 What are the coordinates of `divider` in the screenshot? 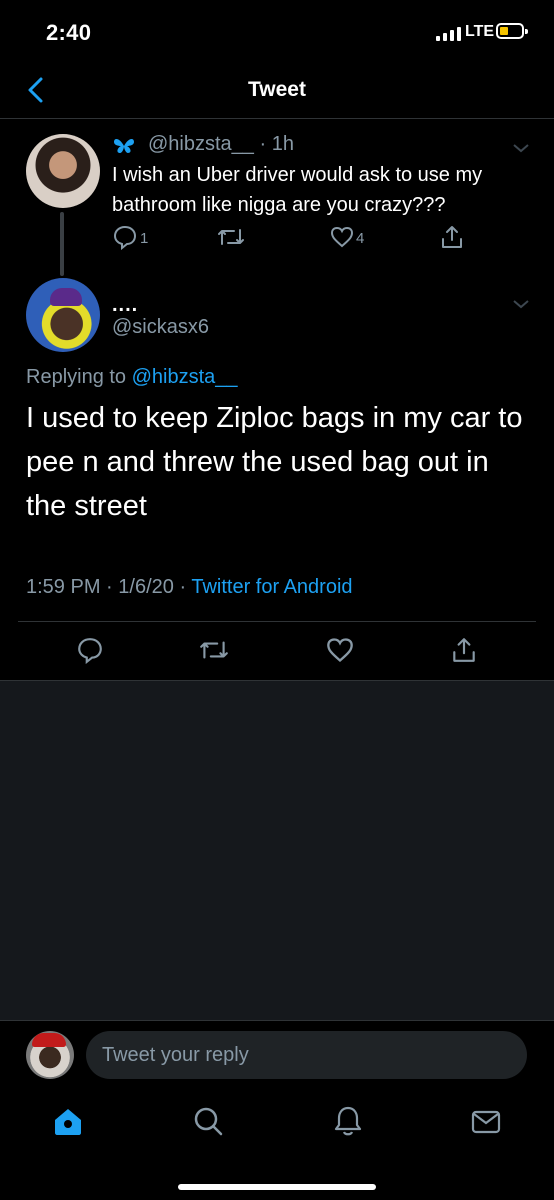 It's located at (277, 621).